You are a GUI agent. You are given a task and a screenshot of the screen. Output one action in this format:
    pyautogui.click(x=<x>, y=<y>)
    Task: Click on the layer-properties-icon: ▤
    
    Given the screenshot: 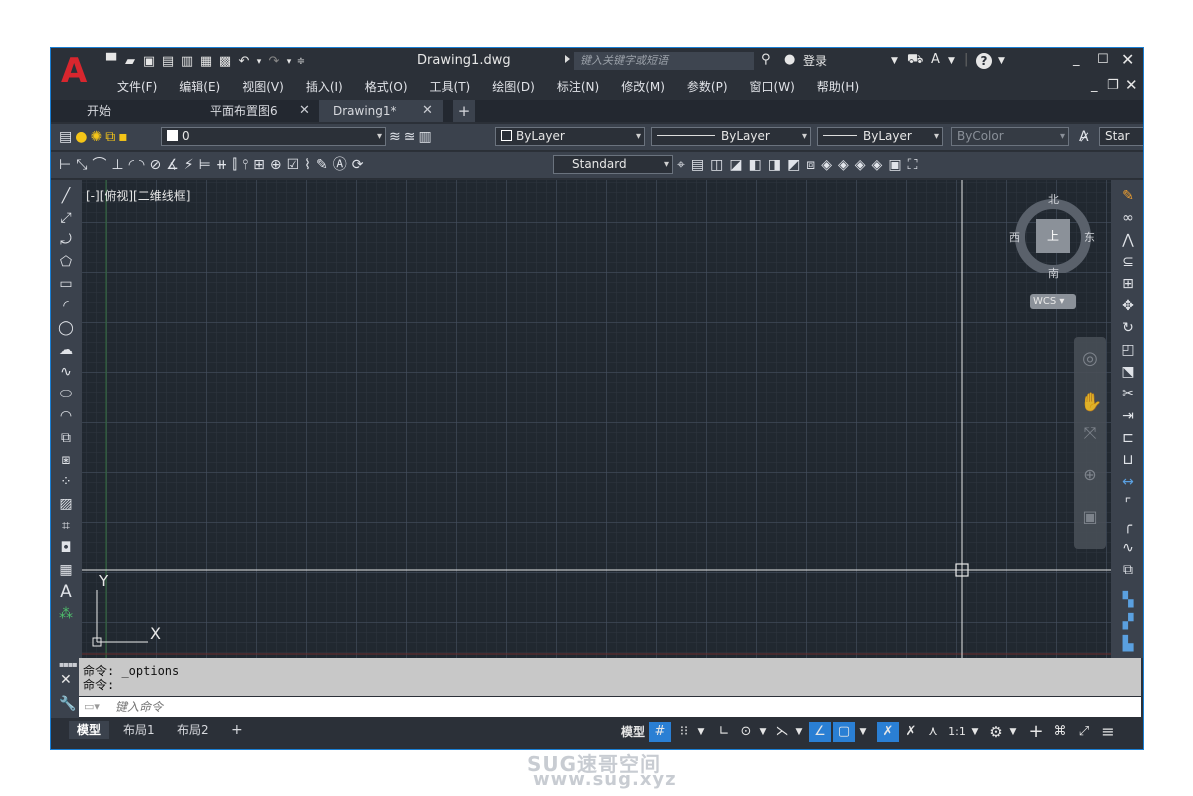 What is the action you would take?
    pyautogui.click(x=65, y=137)
    